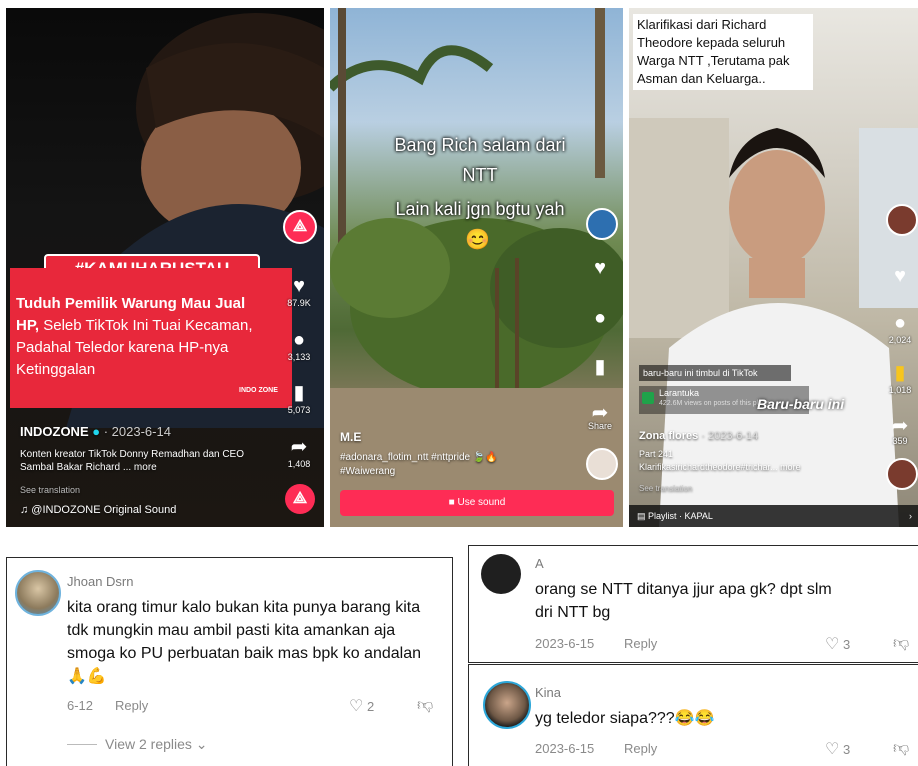 This screenshot has width=918, height=766. Describe the element at coordinates (419, 457) in the screenshot. I see `caption-tags: #adonara_flotim_ntt #nttpride 🍃🔥` at that location.